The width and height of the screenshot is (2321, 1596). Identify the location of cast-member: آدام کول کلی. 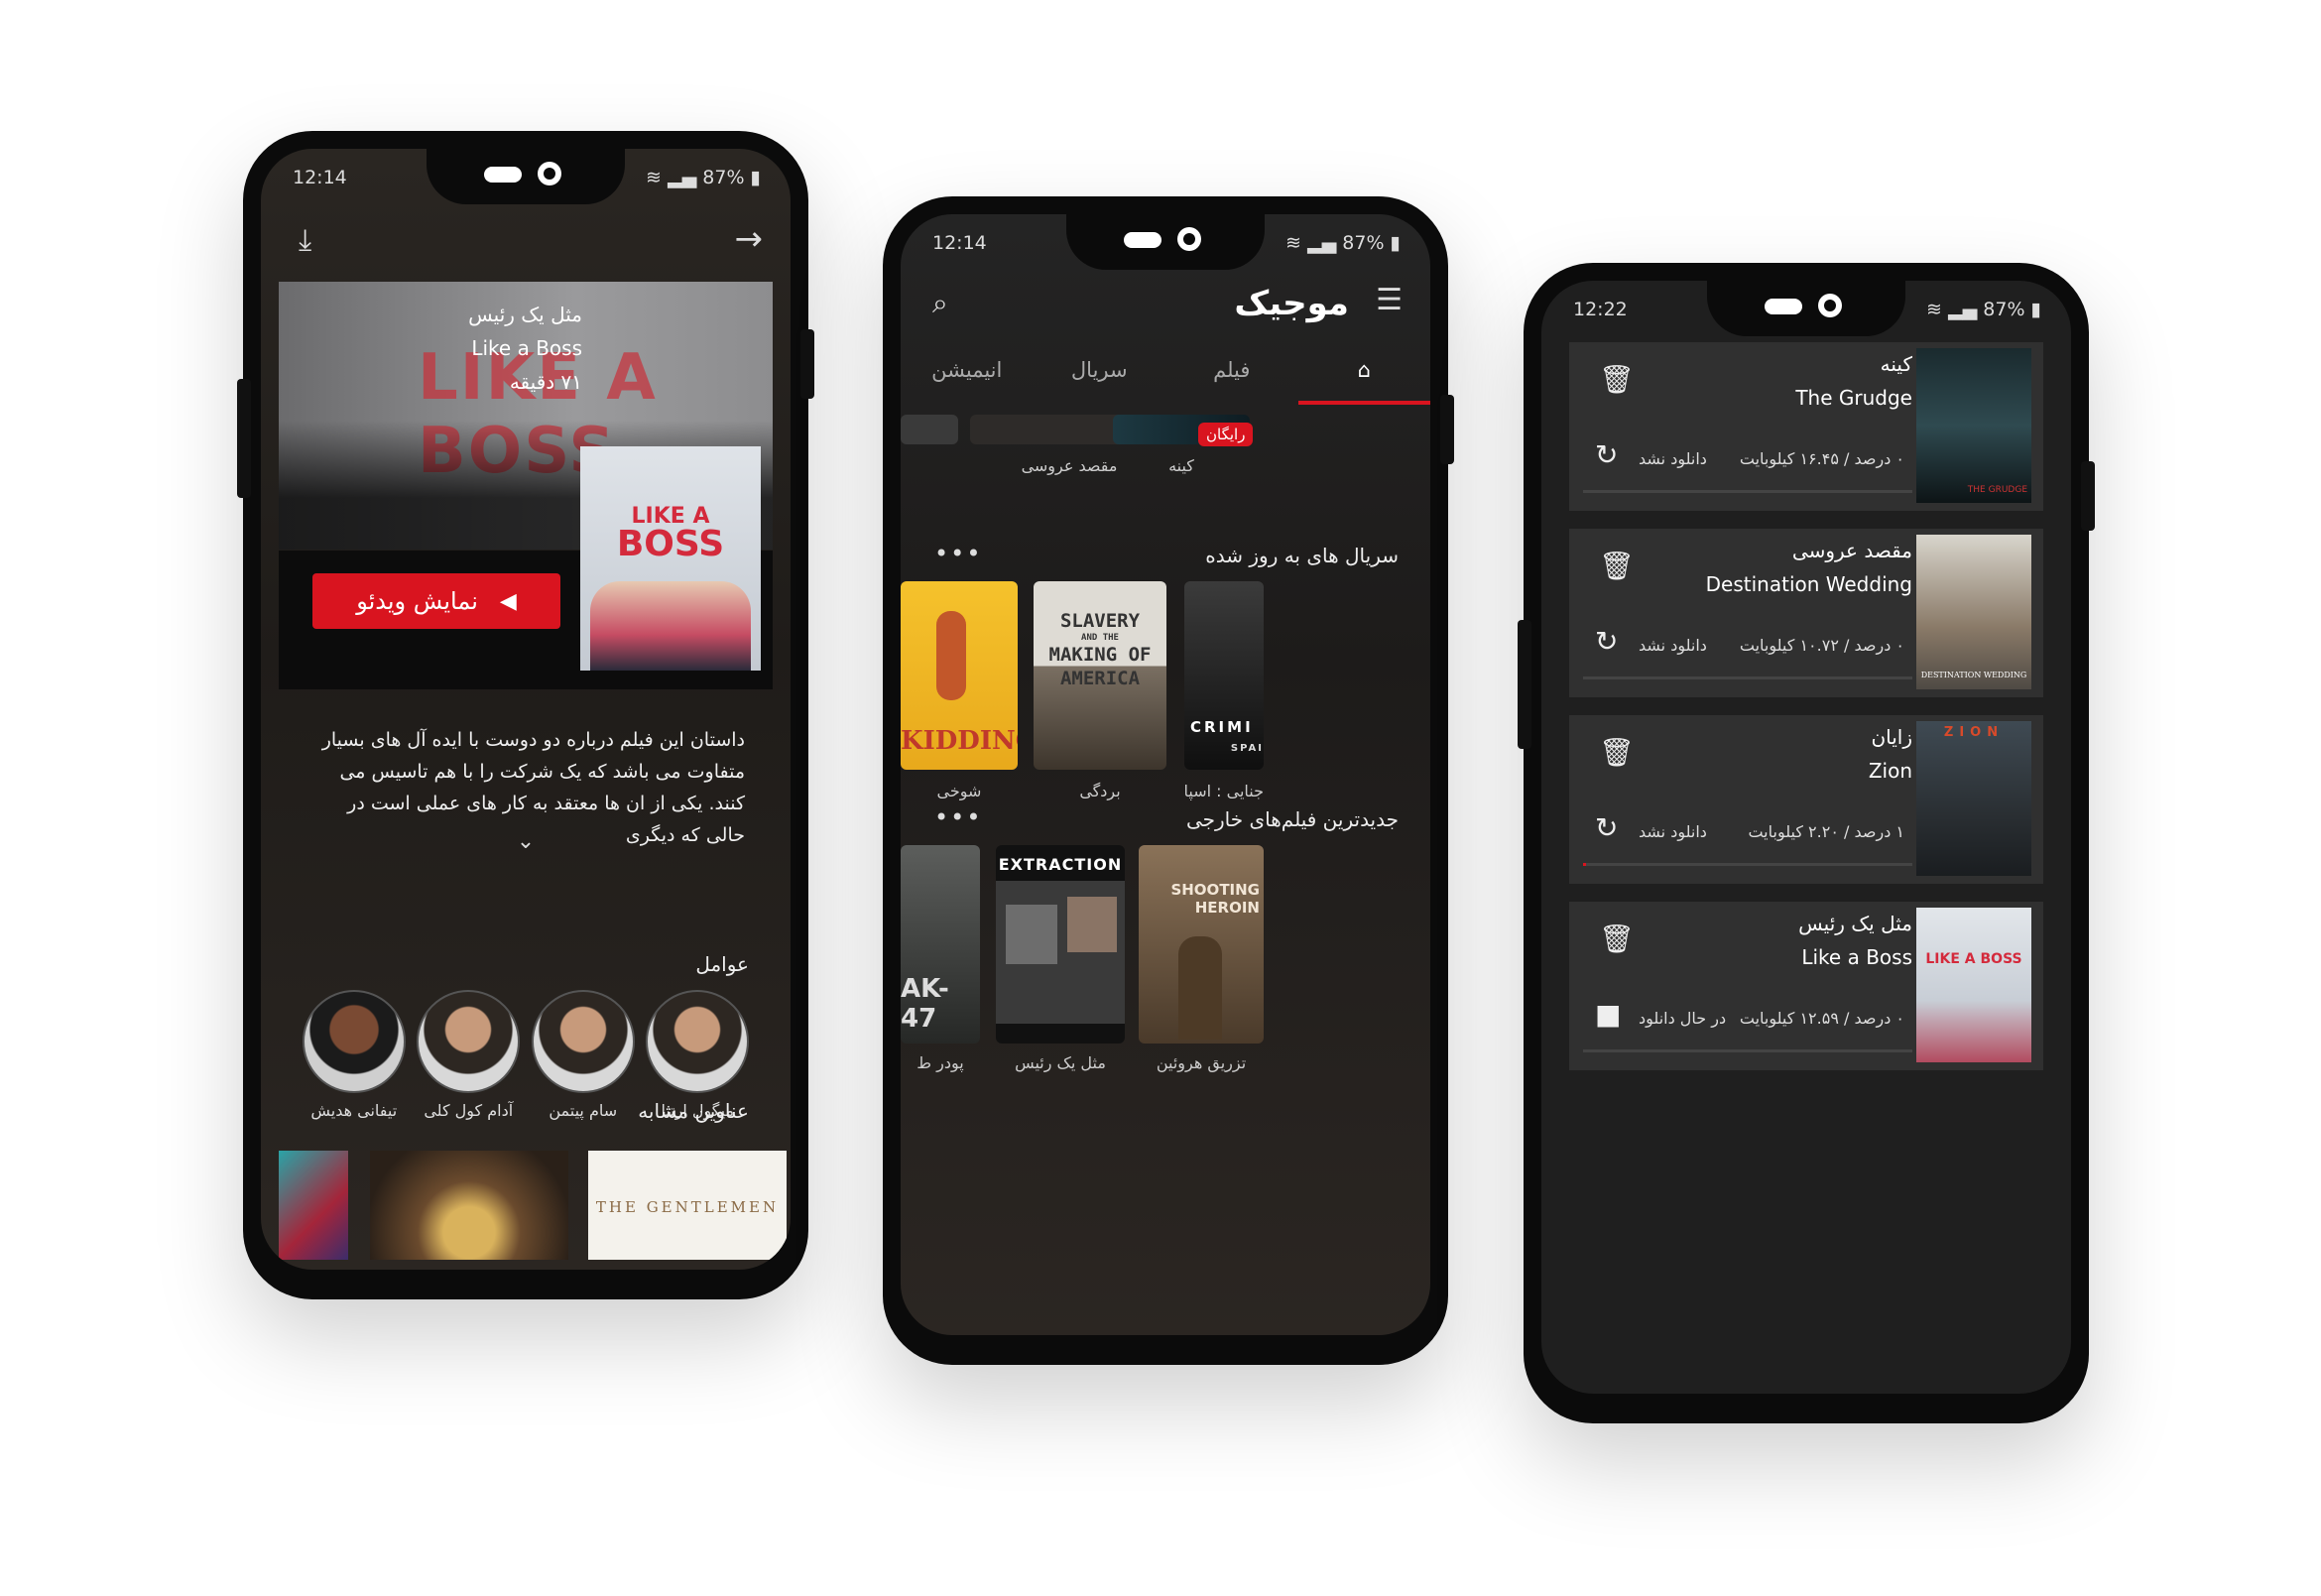
(469, 1060).